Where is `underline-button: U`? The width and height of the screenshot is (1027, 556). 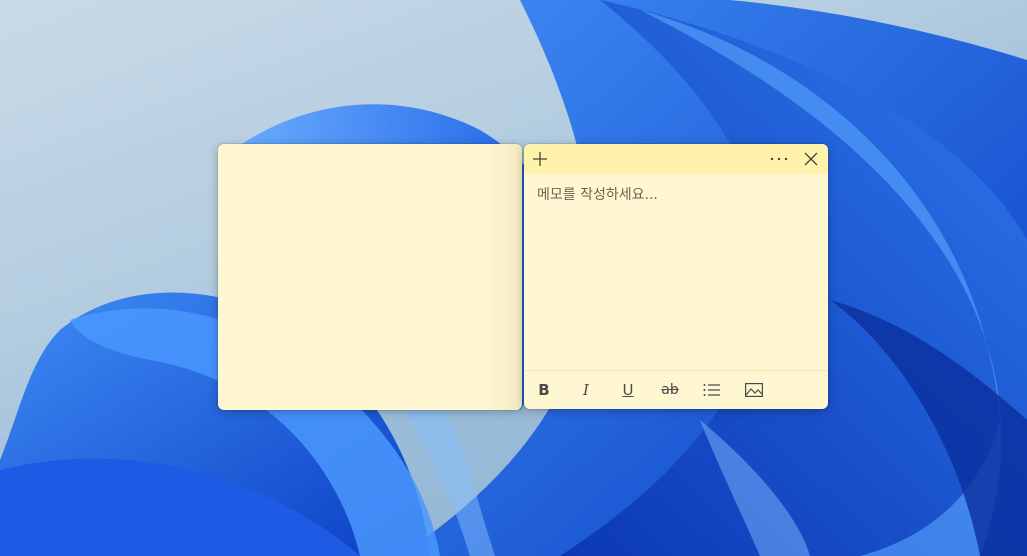
underline-button: U is located at coordinates (628, 390).